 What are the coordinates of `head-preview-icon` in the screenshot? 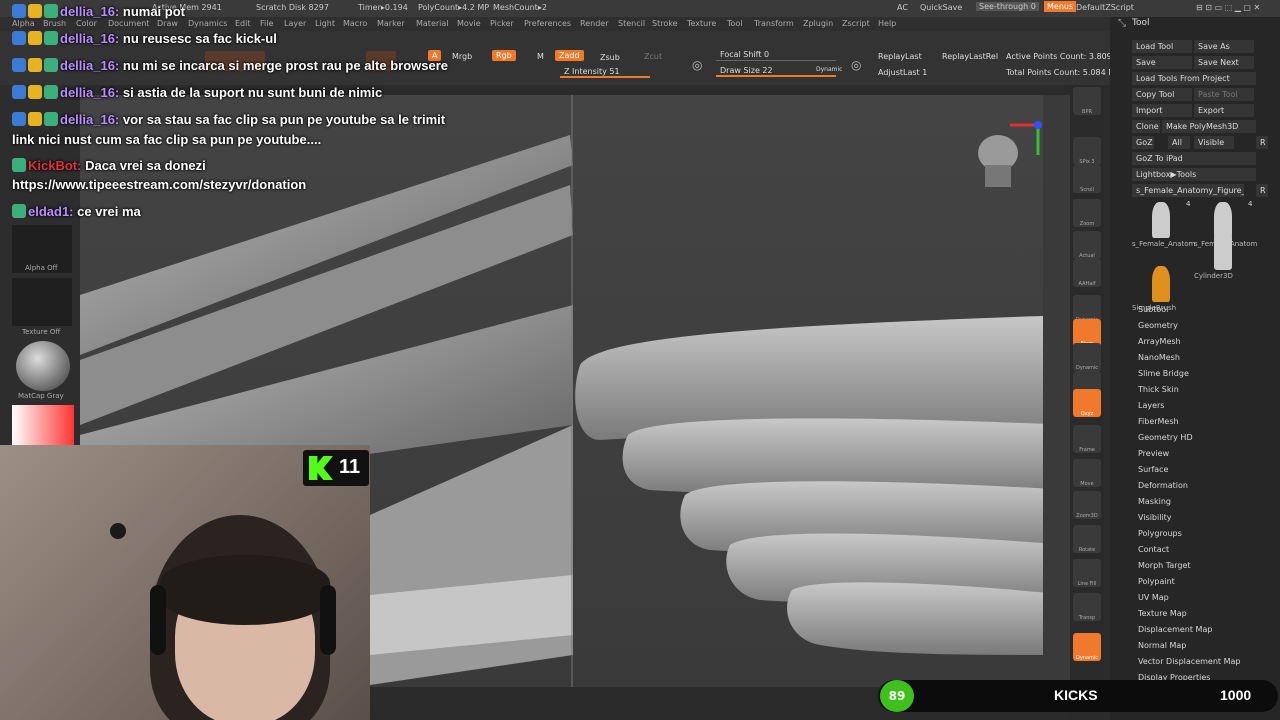 It's located at (998, 161).